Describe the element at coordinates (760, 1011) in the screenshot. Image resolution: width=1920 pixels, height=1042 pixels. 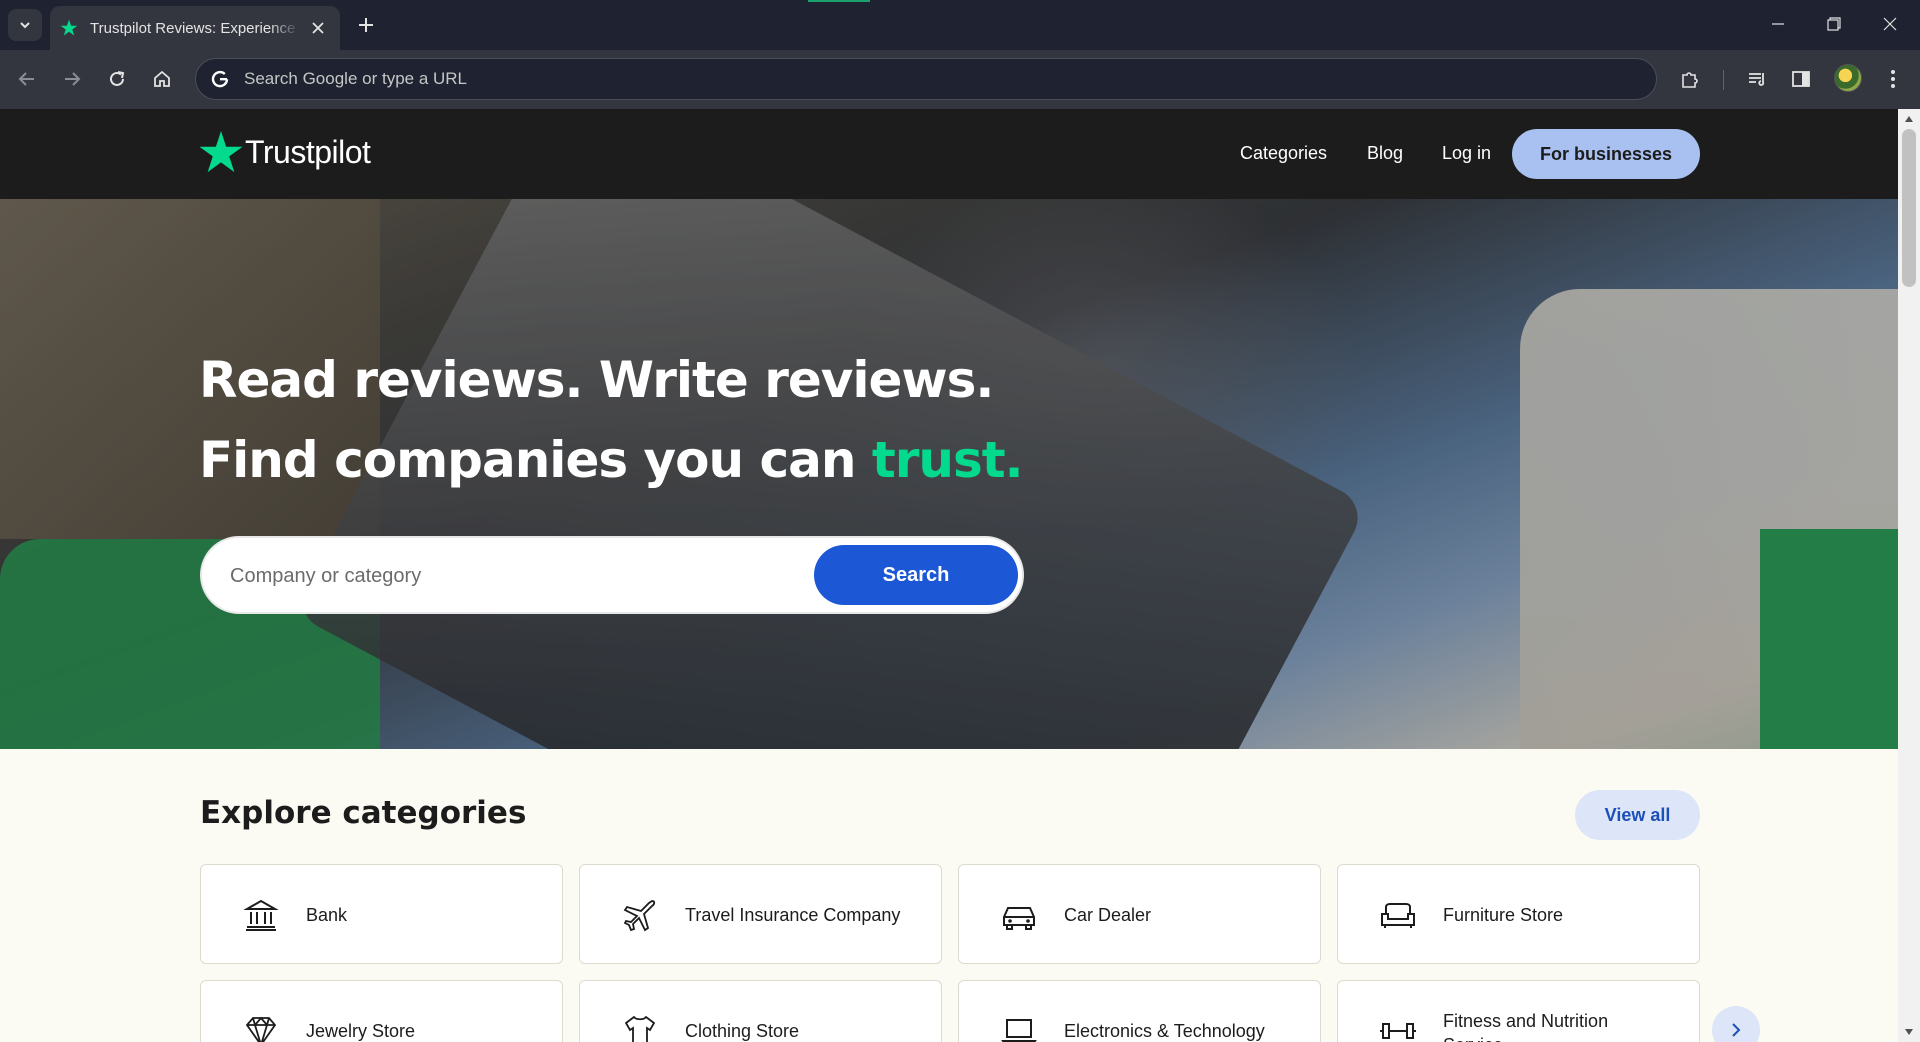
I see `category-card-clothing-store: Clothing Store` at that location.